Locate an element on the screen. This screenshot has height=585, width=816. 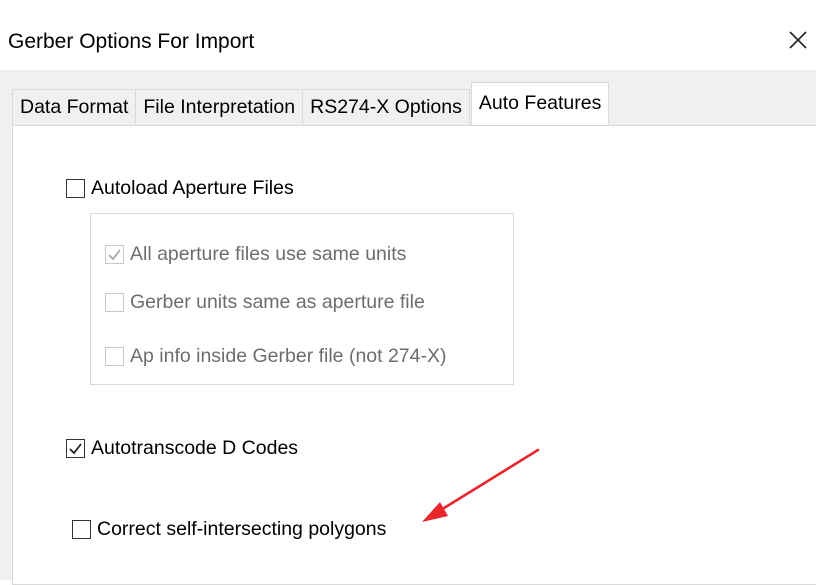
ap-info-checkbox-row: Ap info inside Gerber file (not 274-X) is located at coordinates (276, 356).